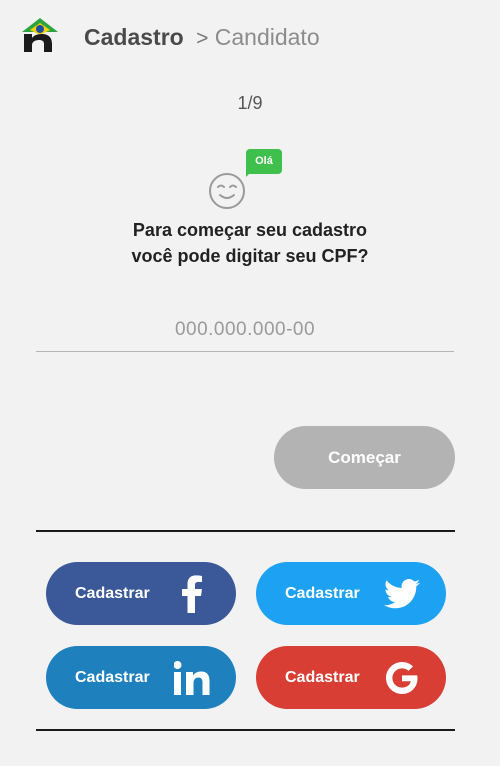 The image size is (500, 766). What do you see at coordinates (322, 593) in the screenshot?
I see `signup-twitter-label: Cadastrar` at bounding box center [322, 593].